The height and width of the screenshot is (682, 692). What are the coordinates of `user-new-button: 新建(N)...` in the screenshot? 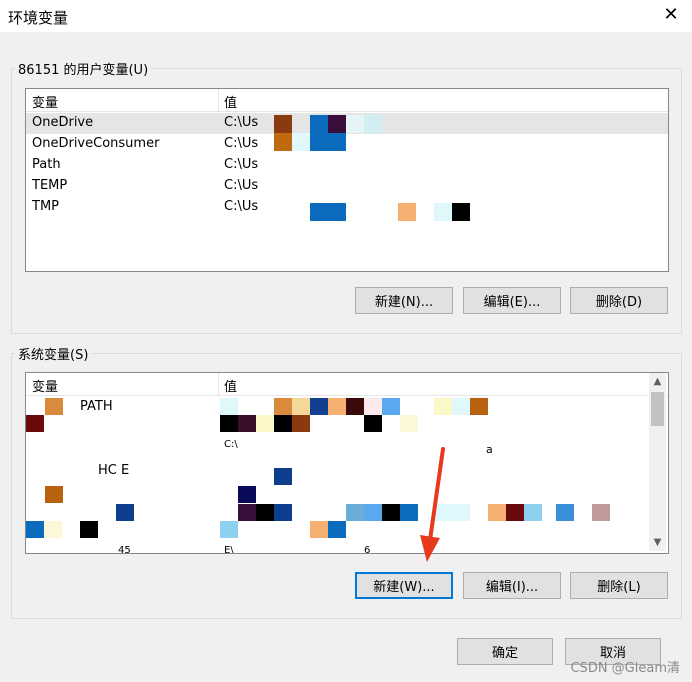 It's located at (404, 300).